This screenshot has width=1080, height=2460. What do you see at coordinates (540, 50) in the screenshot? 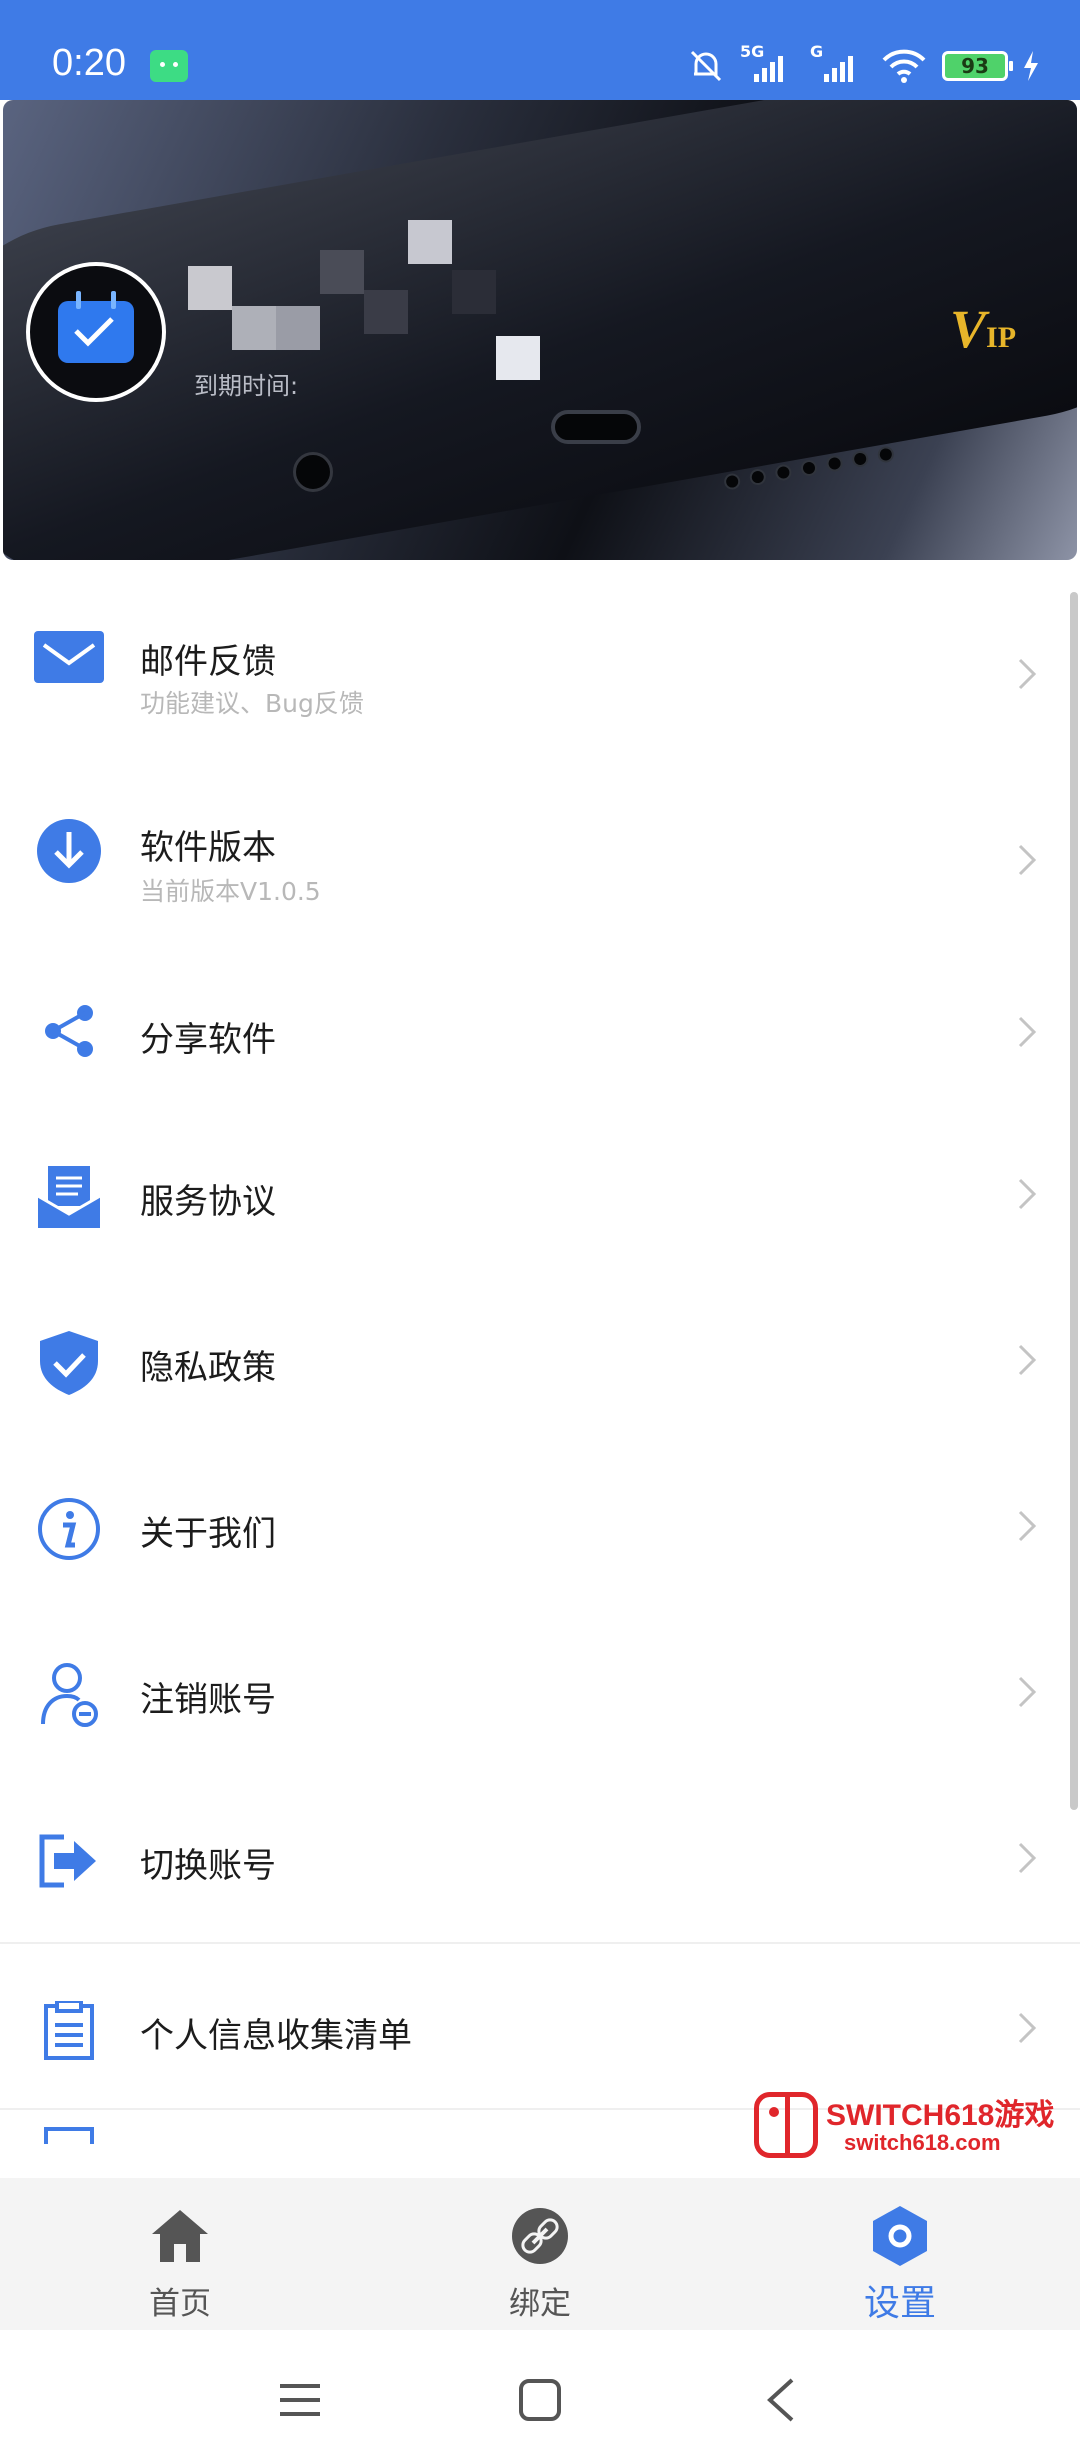
I see `status-bar: 0:20 5G G 93` at bounding box center [540, 50].